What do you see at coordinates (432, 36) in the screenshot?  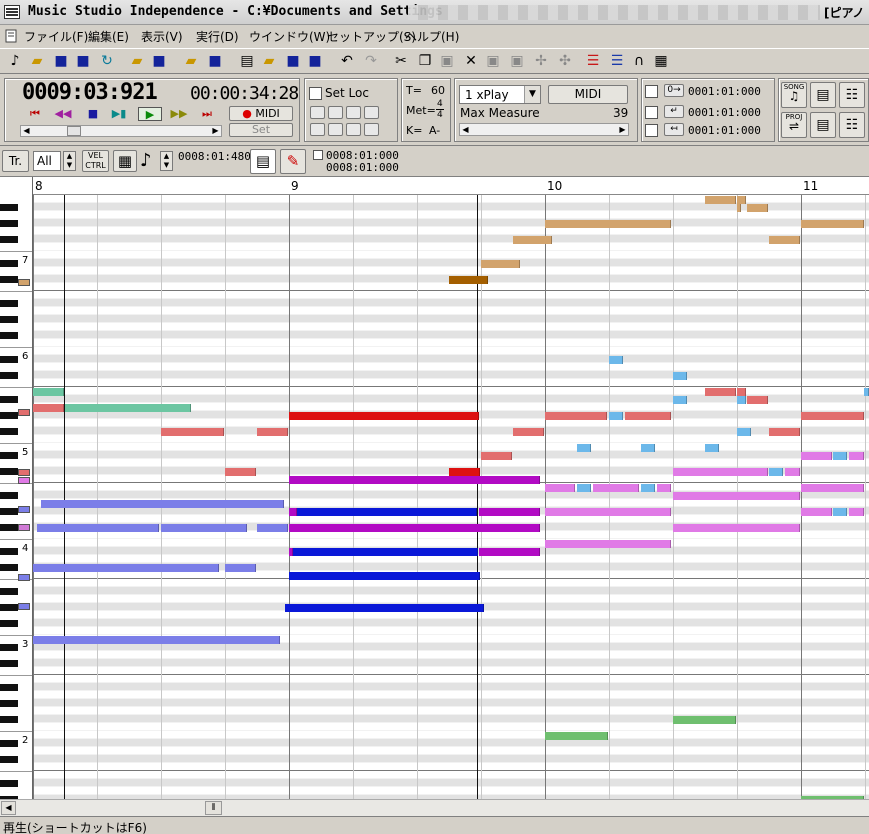 I see `menu-help: ヘルプ(H)` at bounding box center [432, 36].